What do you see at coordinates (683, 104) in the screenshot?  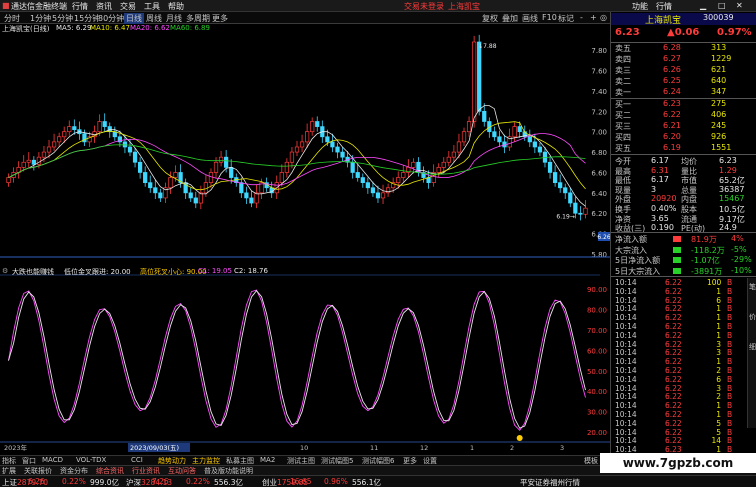 I see `bid-row: 买一 6.23 275` at bounding box center [683, 104].